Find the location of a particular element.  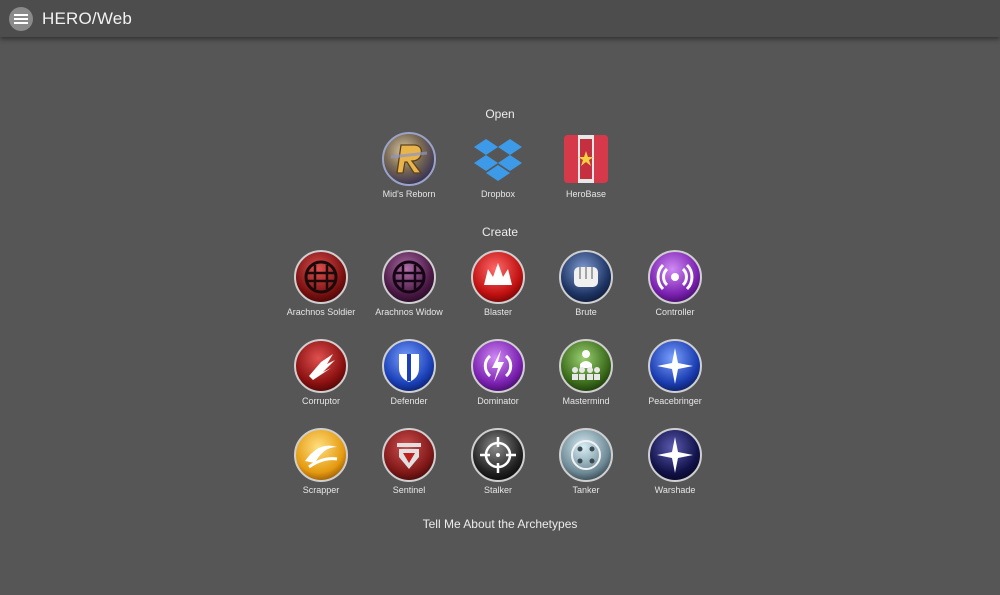

open-herobase-button: HeroBase is located at coordinates (586, 171).